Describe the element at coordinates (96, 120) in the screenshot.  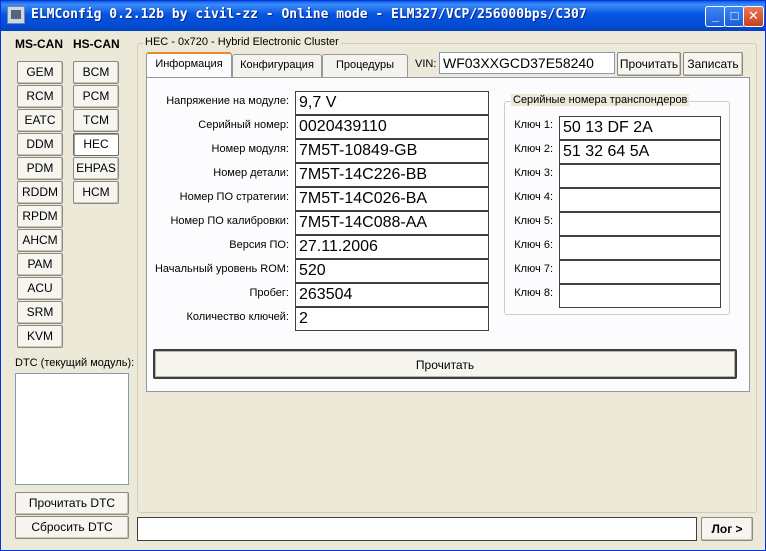
I see `module-button-tcm: TCM` at that location.